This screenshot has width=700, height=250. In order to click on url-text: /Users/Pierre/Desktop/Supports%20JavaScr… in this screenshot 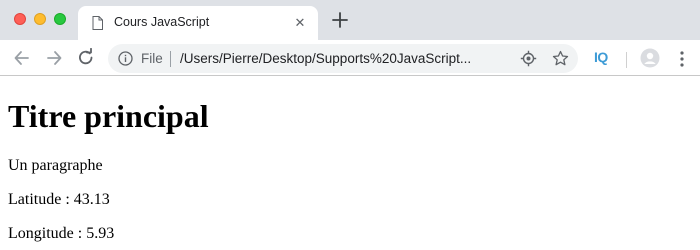, I will do `click(345, 58)`.